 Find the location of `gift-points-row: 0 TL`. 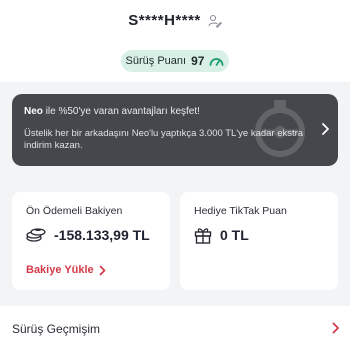

gift-points-row: 0 TL is located at coordinates (221, 235).